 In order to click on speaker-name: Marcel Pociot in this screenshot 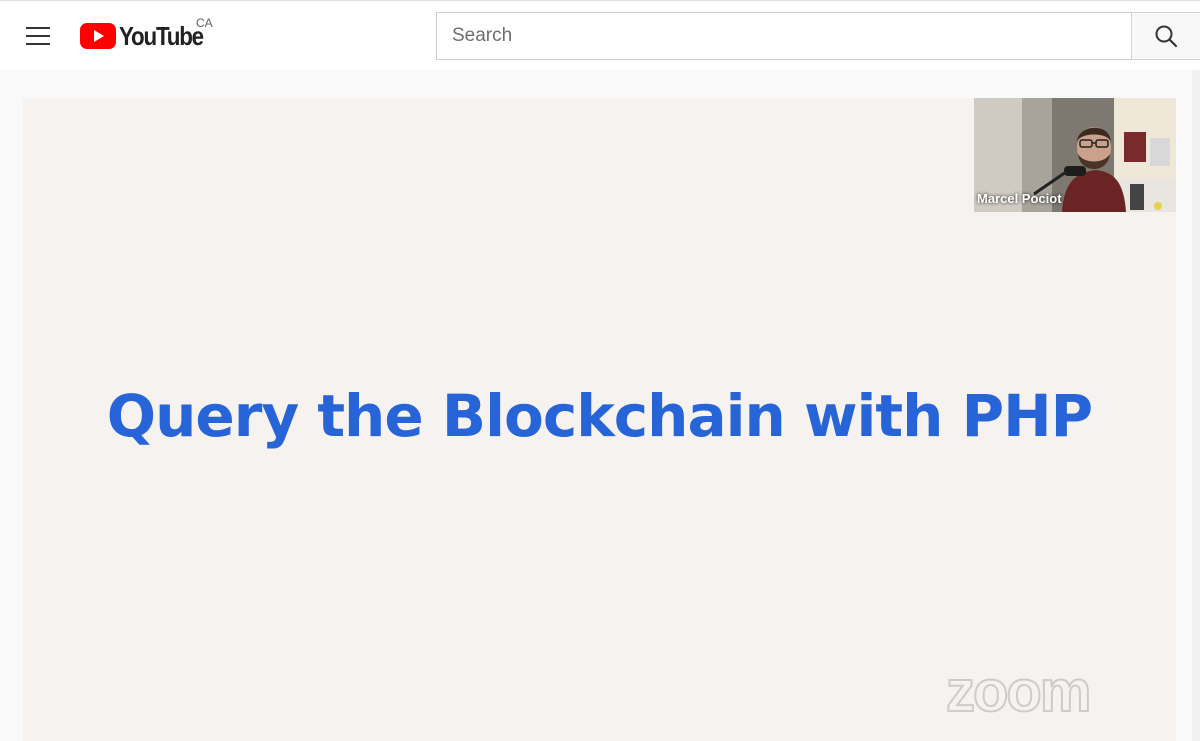, I will do `click(1019, 198)`.